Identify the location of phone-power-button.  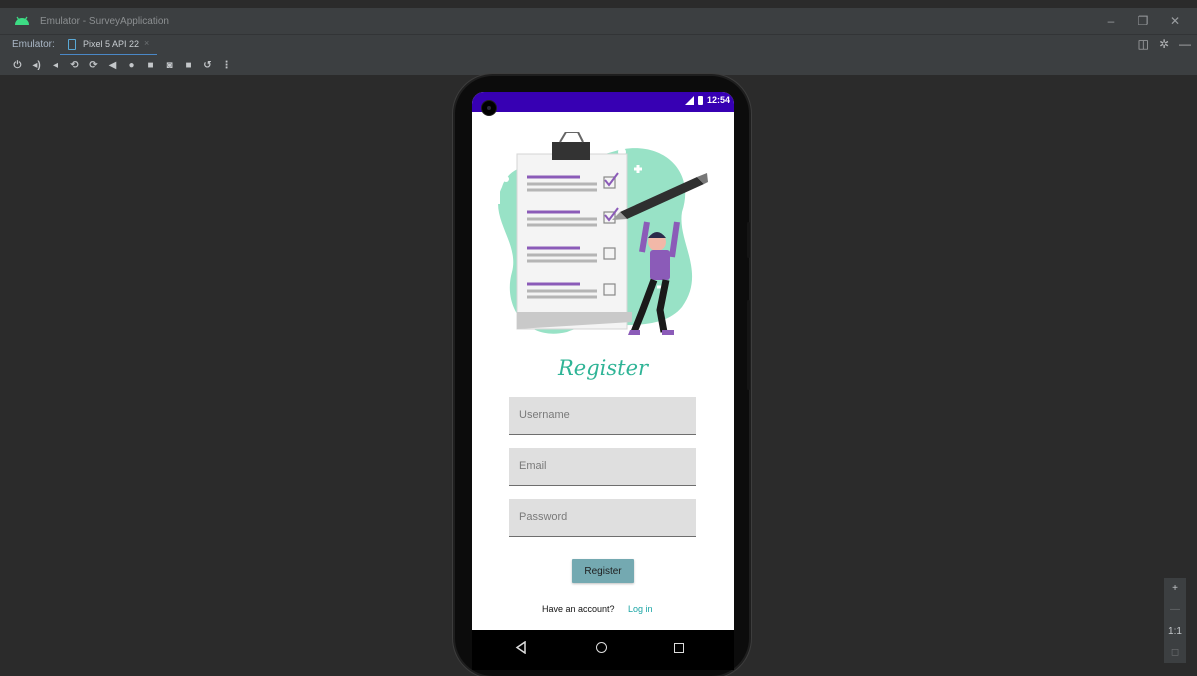
(748, 240).